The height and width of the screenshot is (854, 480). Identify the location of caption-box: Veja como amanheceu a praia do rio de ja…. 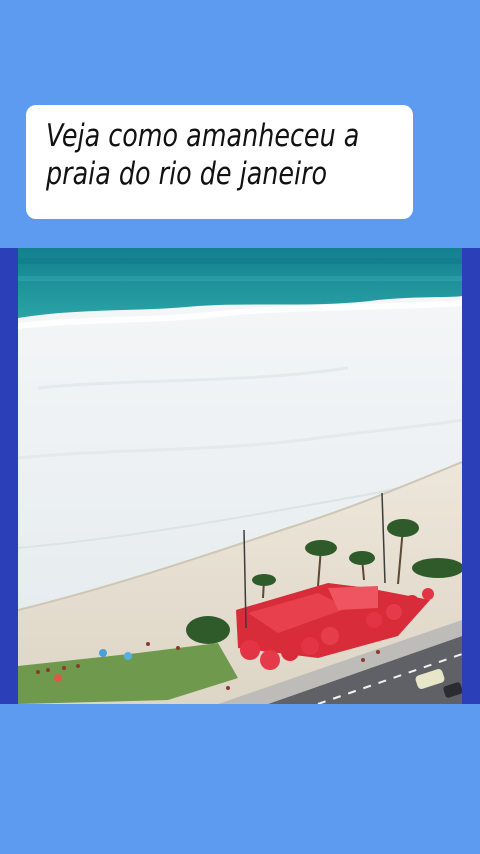
(219, 162).